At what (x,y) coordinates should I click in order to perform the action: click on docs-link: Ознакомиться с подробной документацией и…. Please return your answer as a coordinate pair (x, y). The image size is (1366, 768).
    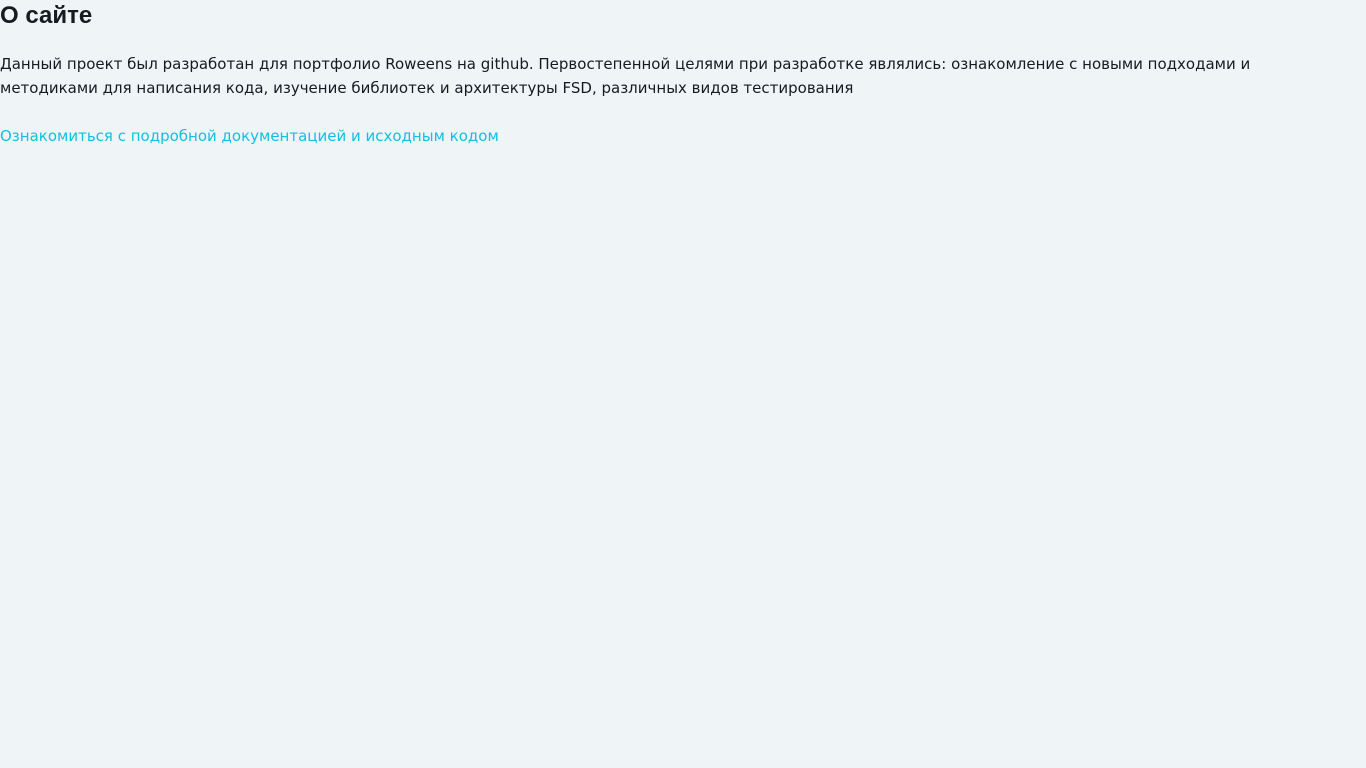
    Looking at the image, I should click on (249, 136).